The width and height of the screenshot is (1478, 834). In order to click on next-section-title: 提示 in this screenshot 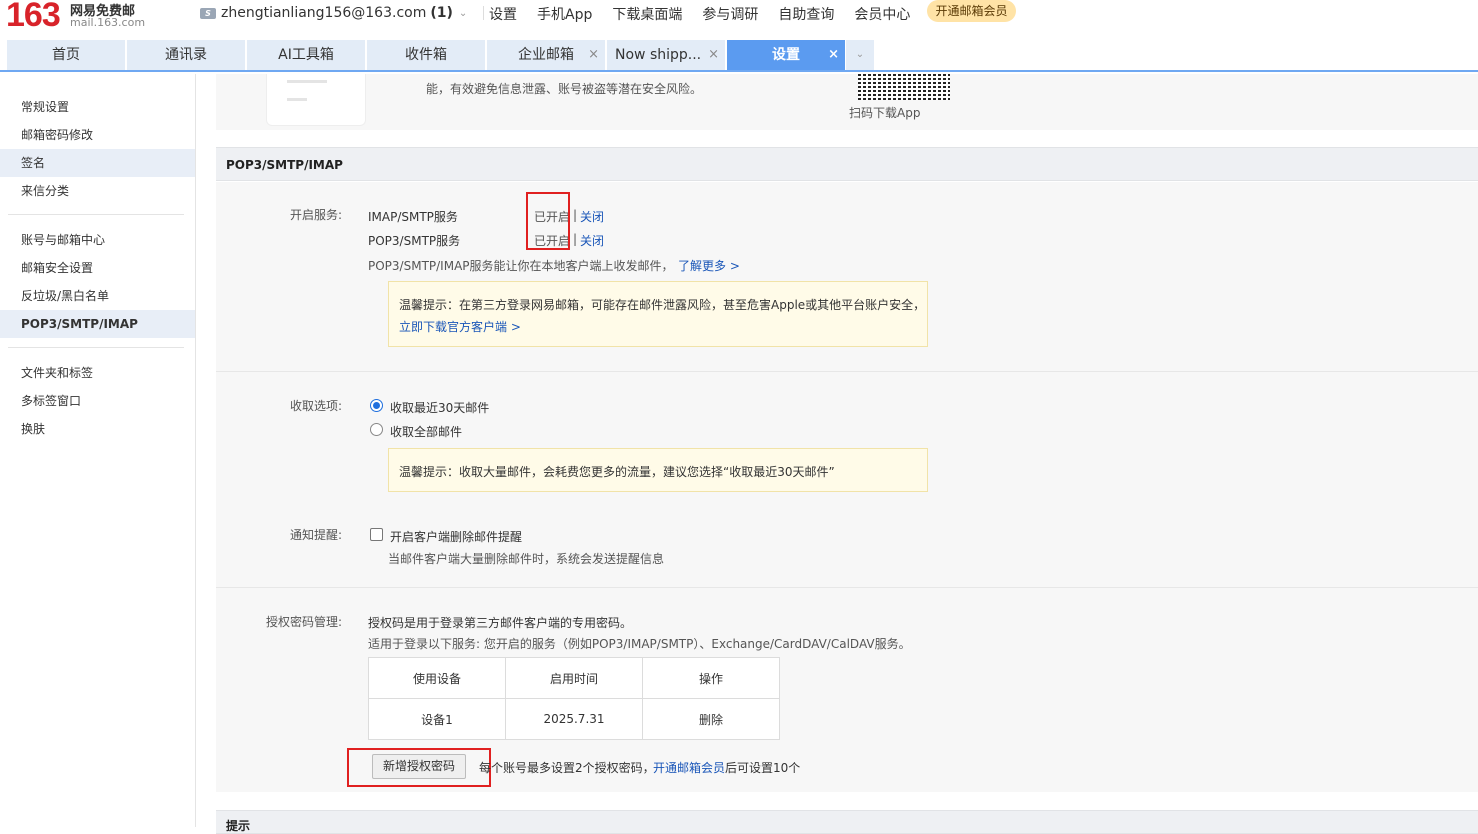, I will do `click(847, 822)`.